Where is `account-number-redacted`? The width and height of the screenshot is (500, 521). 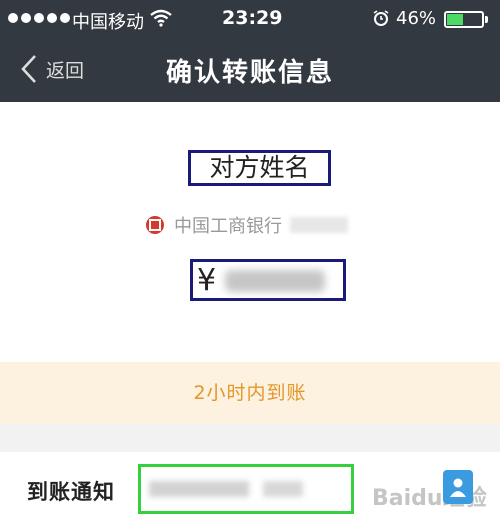 account-number-redacted is located at coordinates (319, 225).